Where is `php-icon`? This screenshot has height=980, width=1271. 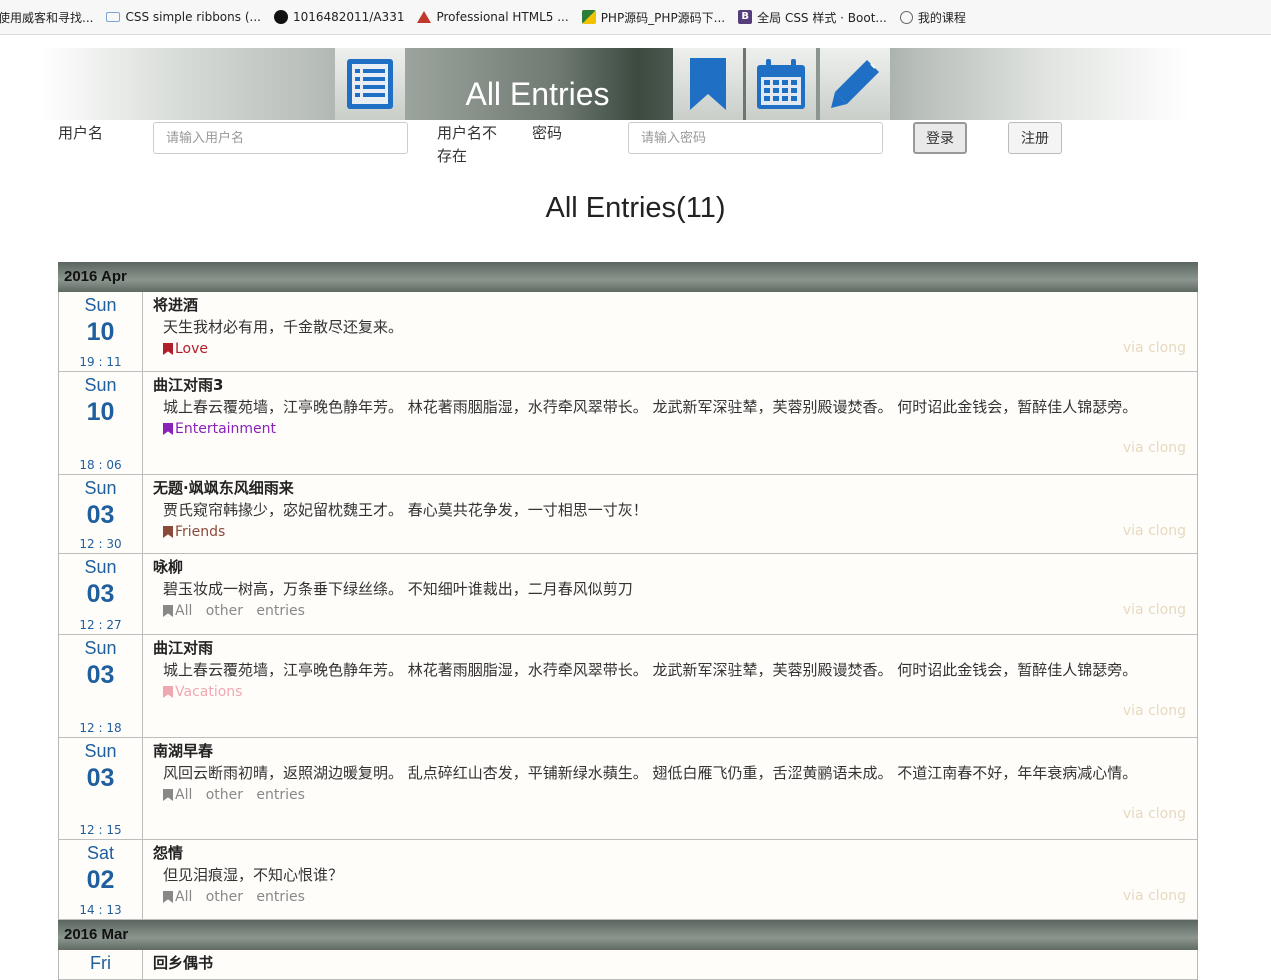 php-icon is located at coordinates (588, 17).